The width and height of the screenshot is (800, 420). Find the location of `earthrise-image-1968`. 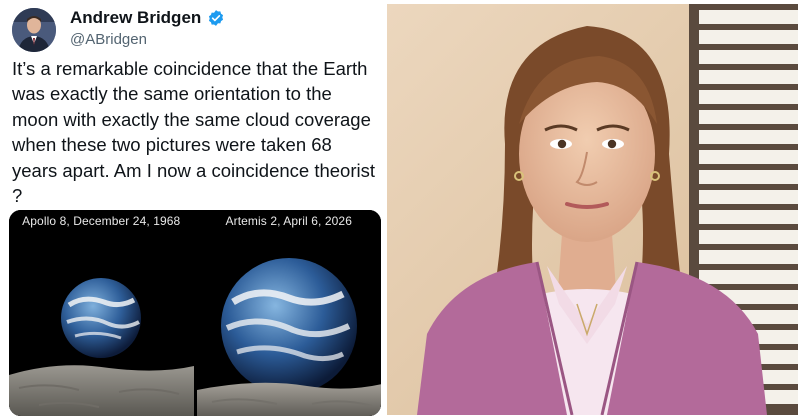

earthrise-image-1968 is located at coordinates (101, 313).